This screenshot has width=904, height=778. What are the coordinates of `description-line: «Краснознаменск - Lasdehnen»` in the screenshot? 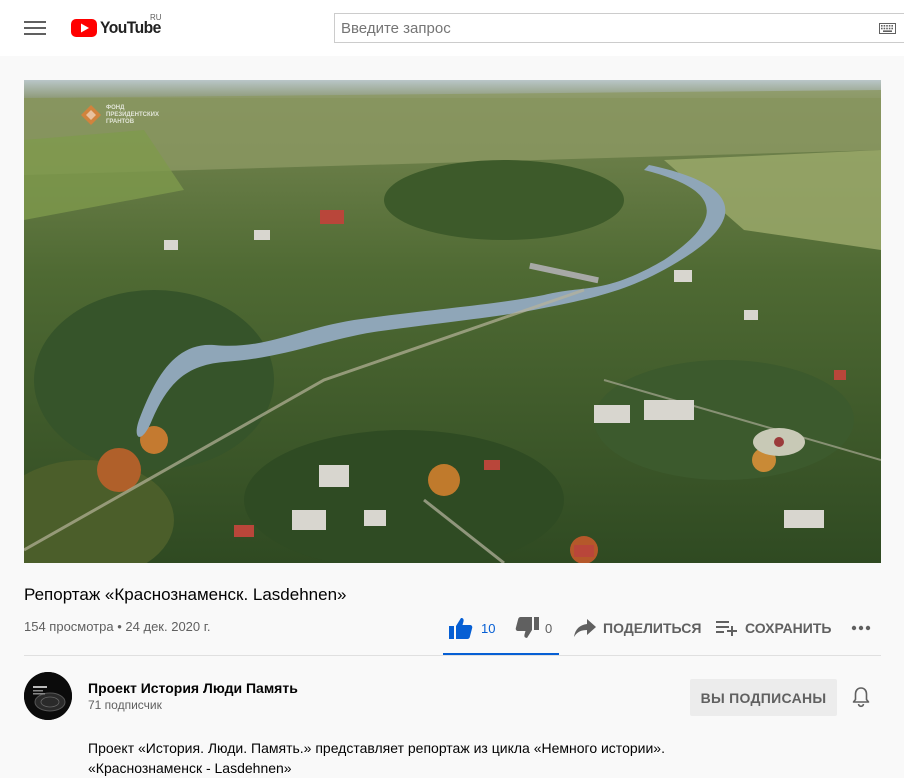 It's located at (190, 768).